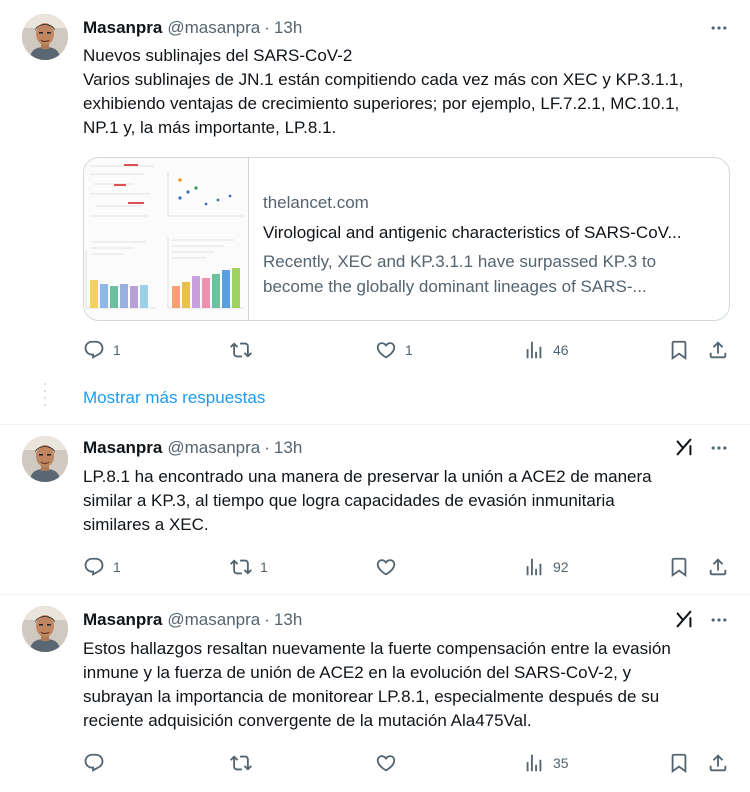 This screenshot has width=750, height=792. I want to click on views-count: 92, so click(561, 567).